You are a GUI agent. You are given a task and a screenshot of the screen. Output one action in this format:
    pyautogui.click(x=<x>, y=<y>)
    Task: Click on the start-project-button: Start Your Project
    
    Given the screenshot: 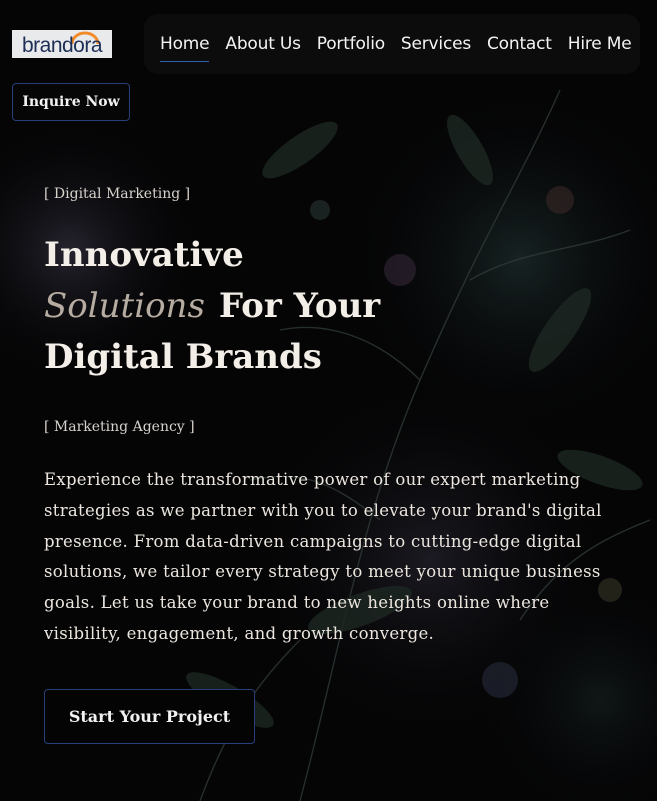 What is the action you would take?
    pyautogui.click(x=149, y=716)
    